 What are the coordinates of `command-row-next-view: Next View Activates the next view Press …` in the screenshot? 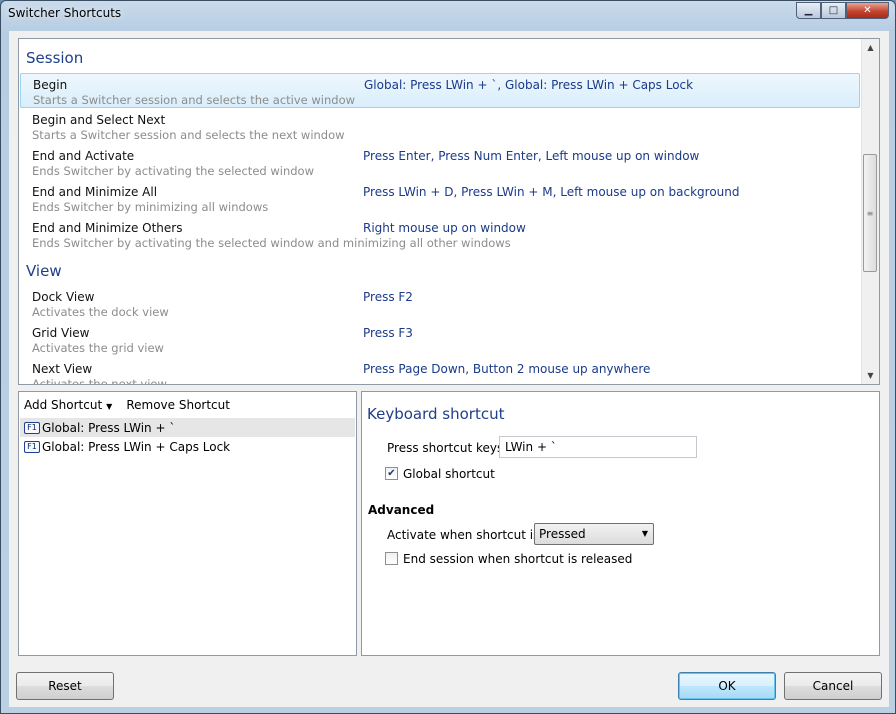 It's located at (440, 371).